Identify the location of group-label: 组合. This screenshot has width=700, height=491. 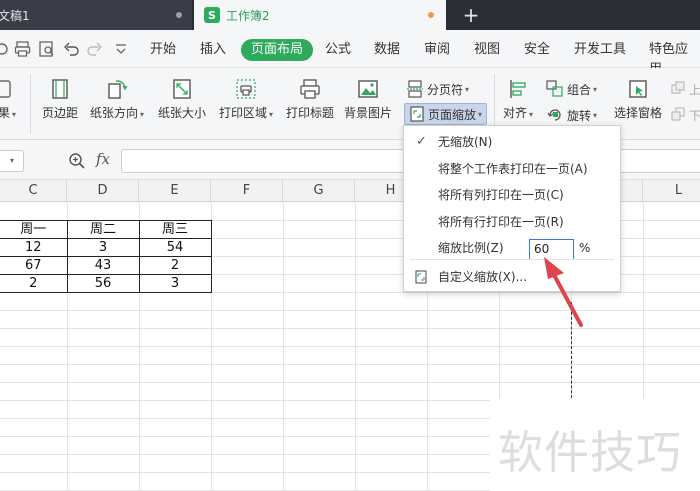
(579, 89).